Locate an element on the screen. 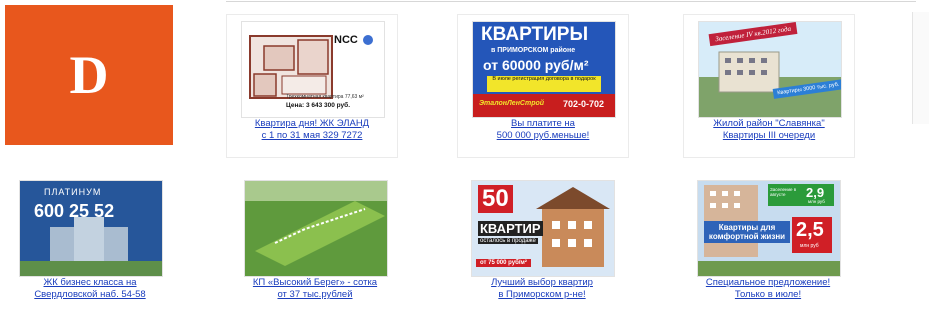 The width and height of the screenshot is (929, 312). caption-line: Только в июле! is located at coordinates (768, 295).